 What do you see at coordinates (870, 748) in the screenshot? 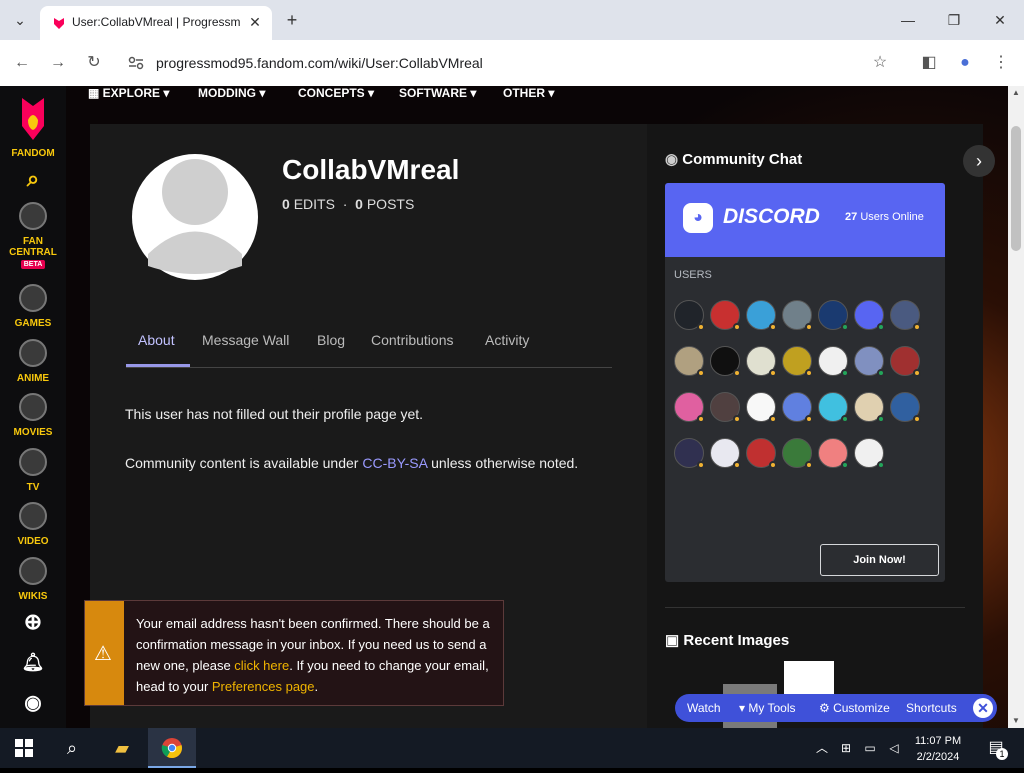
I see `display-icon: ▭` at bounding box center [870, 748].